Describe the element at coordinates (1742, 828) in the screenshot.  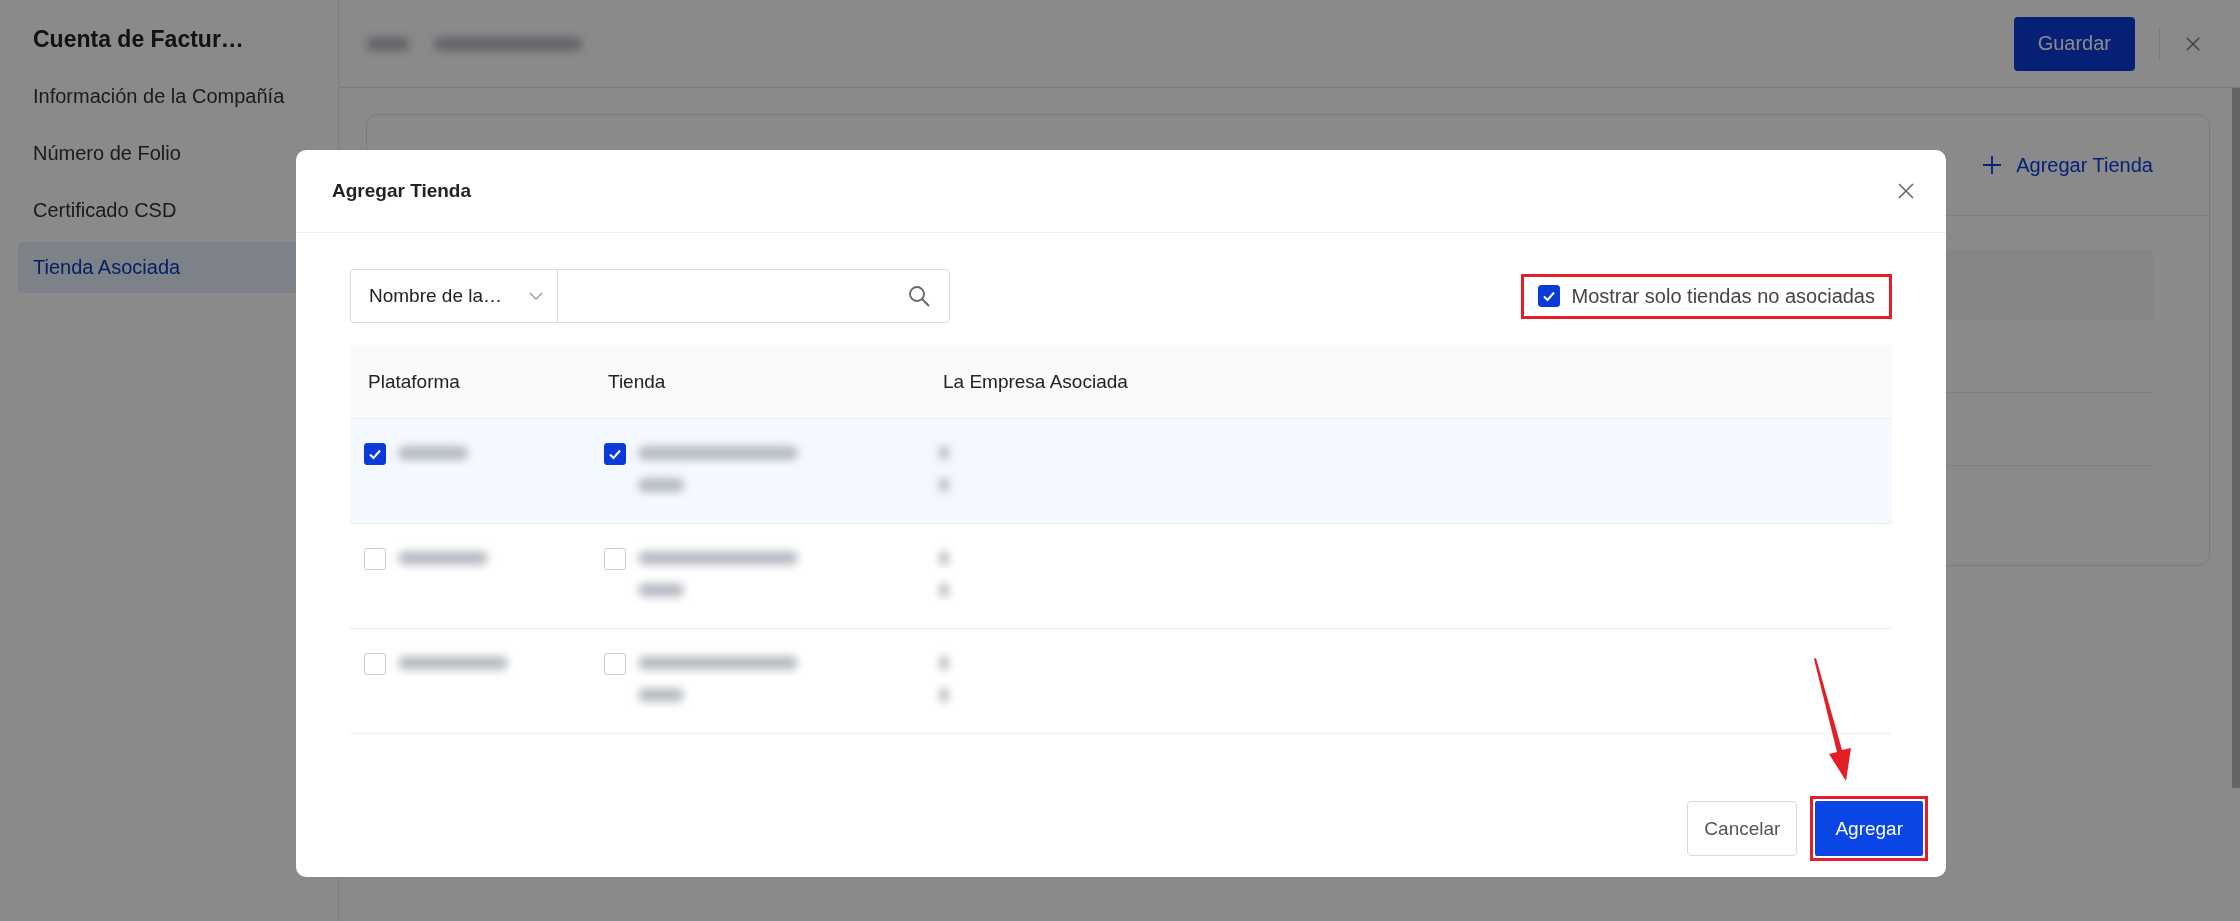
I see `cancel-button: Cancelar` at that location.